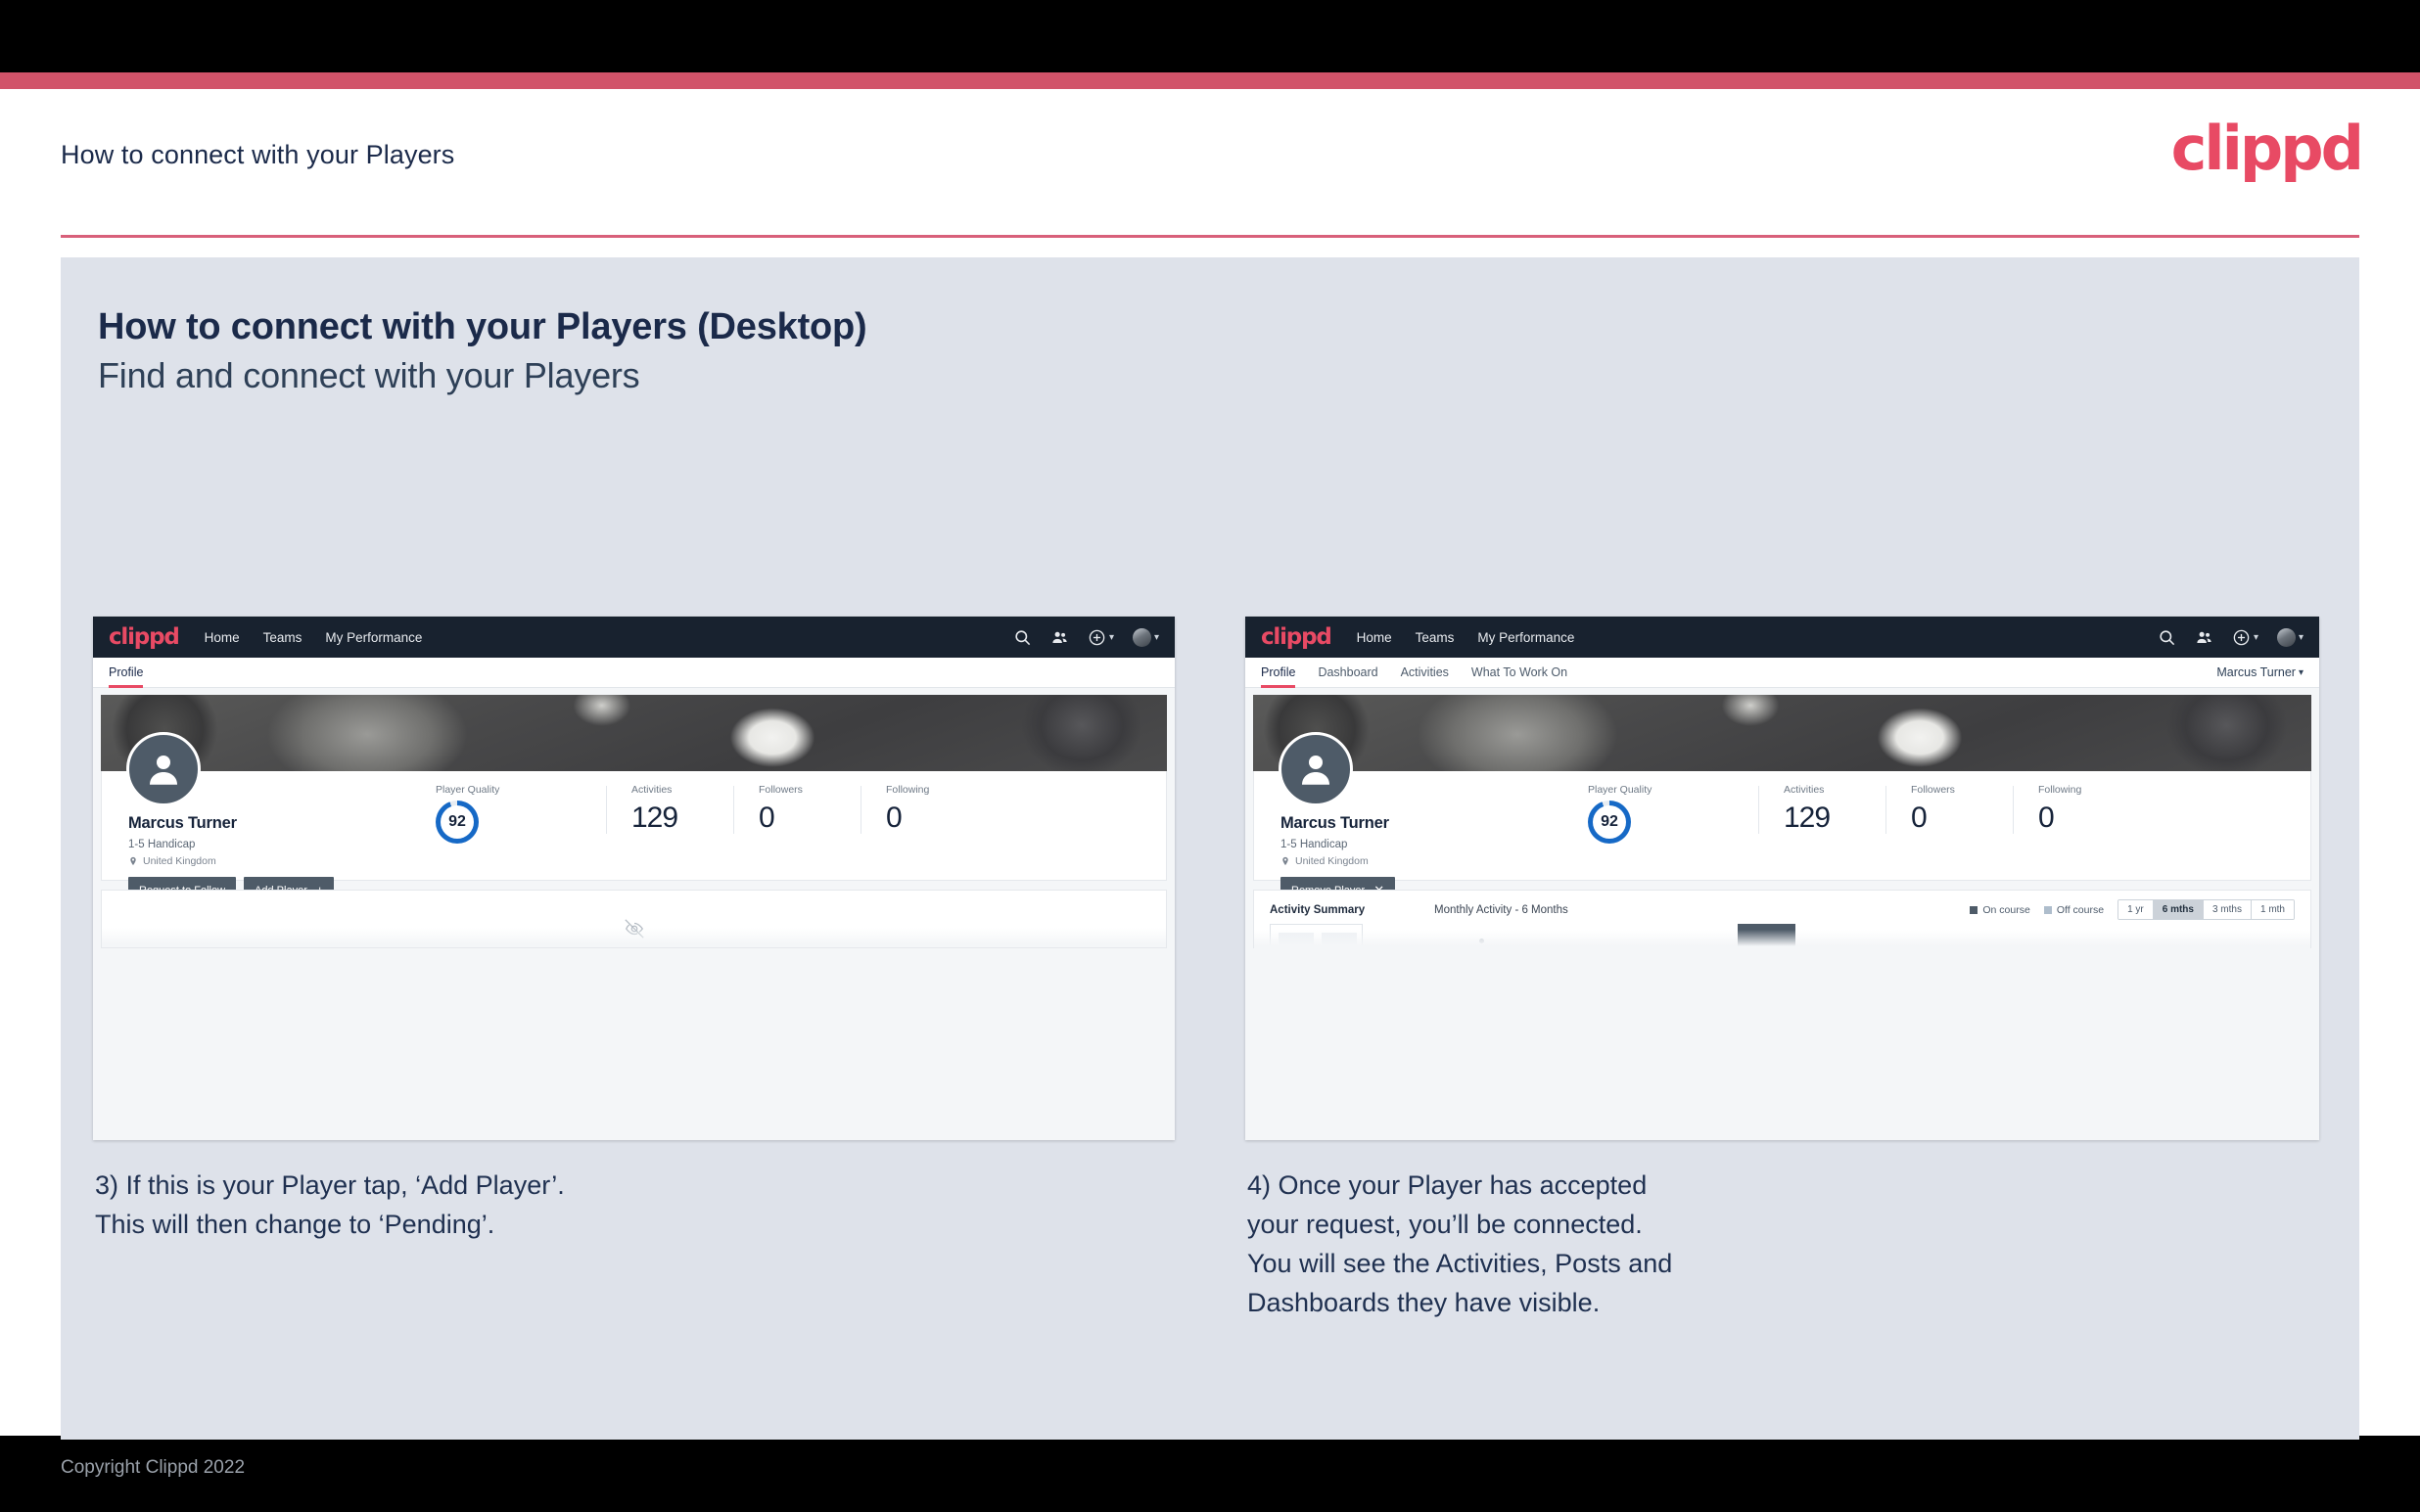 The image size is (2420, 1512). Describe the element at coordinates (652, 790) in the screenshot. I see `stat-label: Activities` at that location.